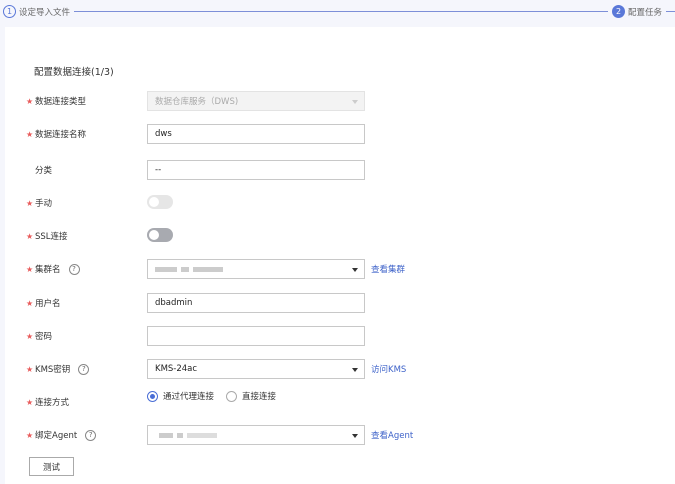  What do you see at coordinates (189, 397) in the screenshot?
I see `radio-label: 通过代理连接` at bounding box center [189, 397].